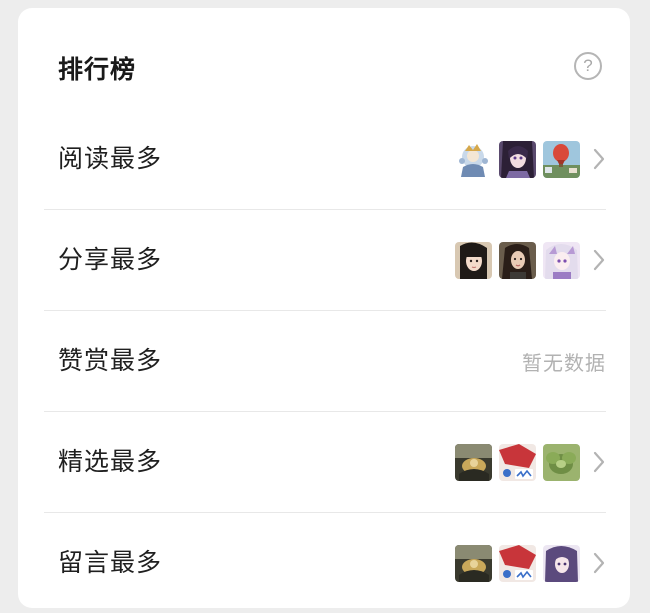 The width and height of the screenshot is (650, 613). I want to click on avatar-illustration-character, so click(473, 159).